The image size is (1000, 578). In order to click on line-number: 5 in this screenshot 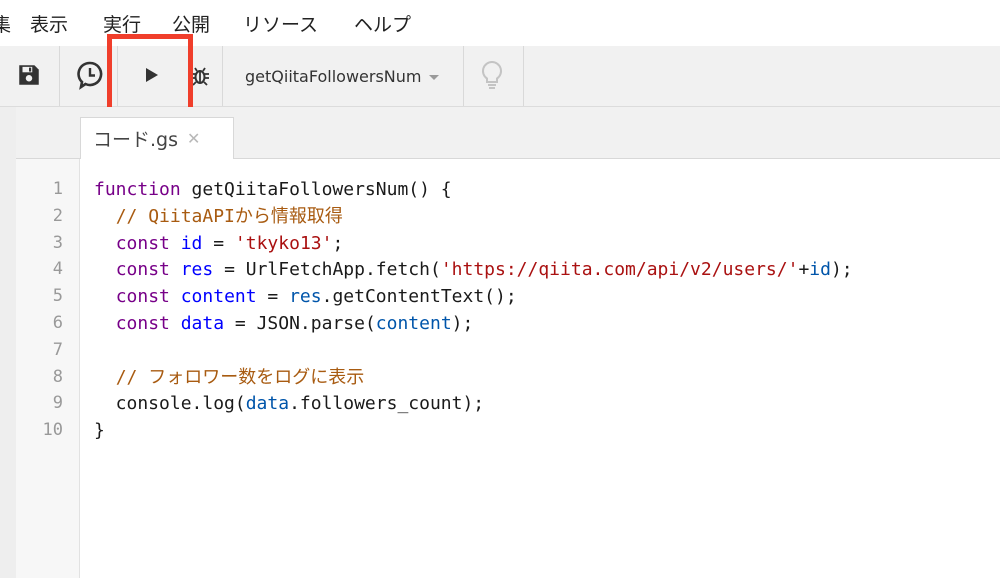, I will do `click(57, 296)`.